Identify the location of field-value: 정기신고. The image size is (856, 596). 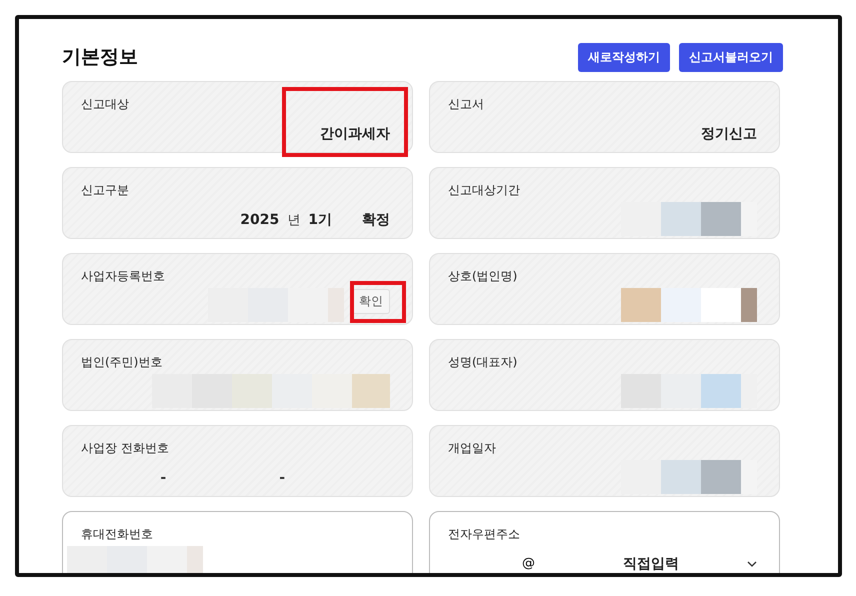
(729, 133).